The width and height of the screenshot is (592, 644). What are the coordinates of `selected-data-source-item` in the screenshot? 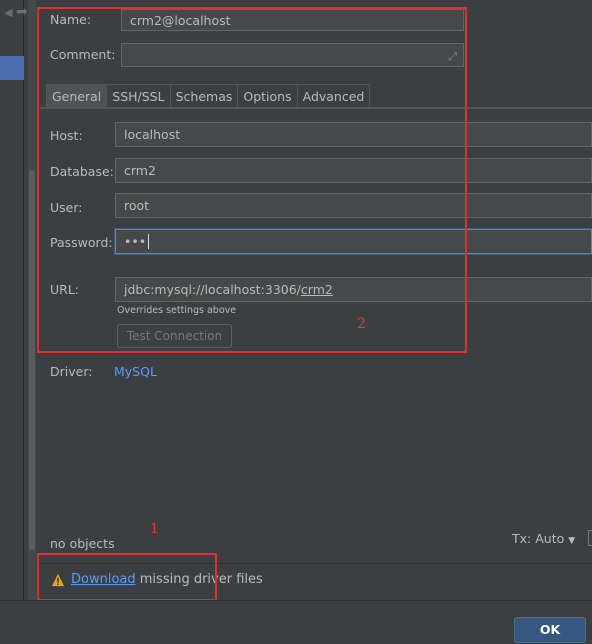 It's located at (12, 68).